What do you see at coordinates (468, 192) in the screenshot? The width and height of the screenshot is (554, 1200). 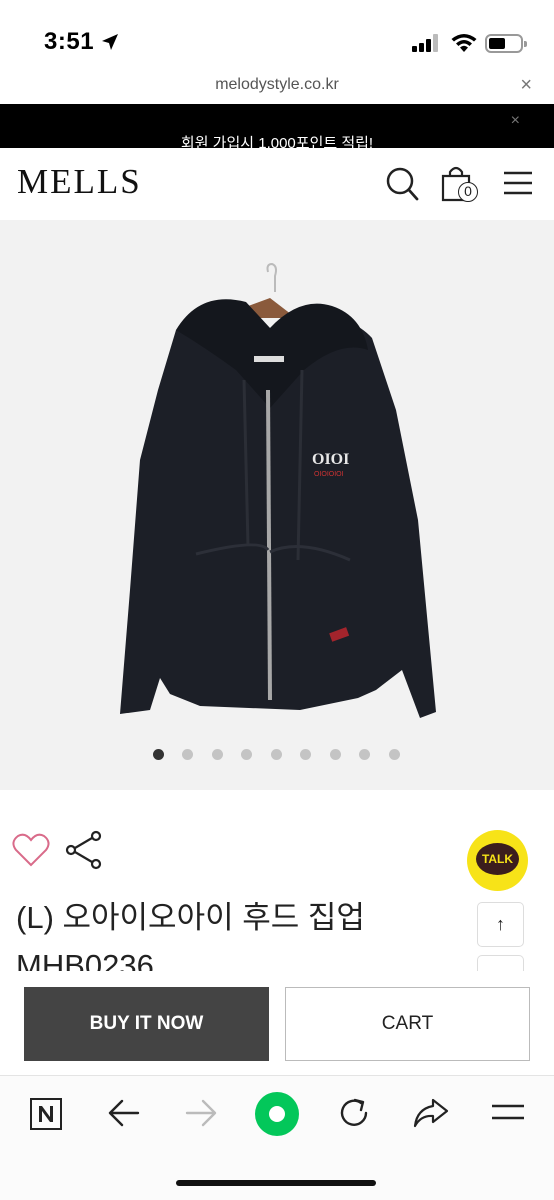 I see `cart-count-badge: 0` at bounding box center [468, 192].